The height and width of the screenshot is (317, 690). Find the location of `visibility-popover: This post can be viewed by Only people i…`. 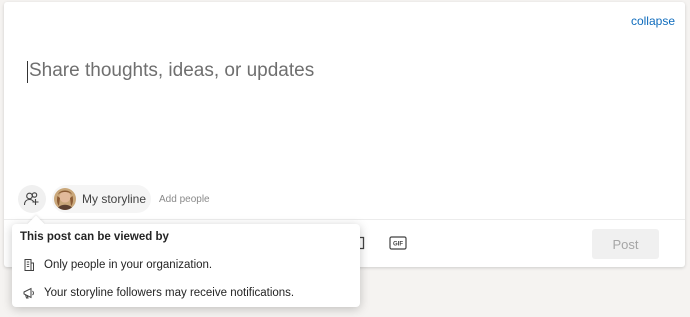

visibility-popover: This post can be viewed by Only people i… is located at coordinates (186, 261).